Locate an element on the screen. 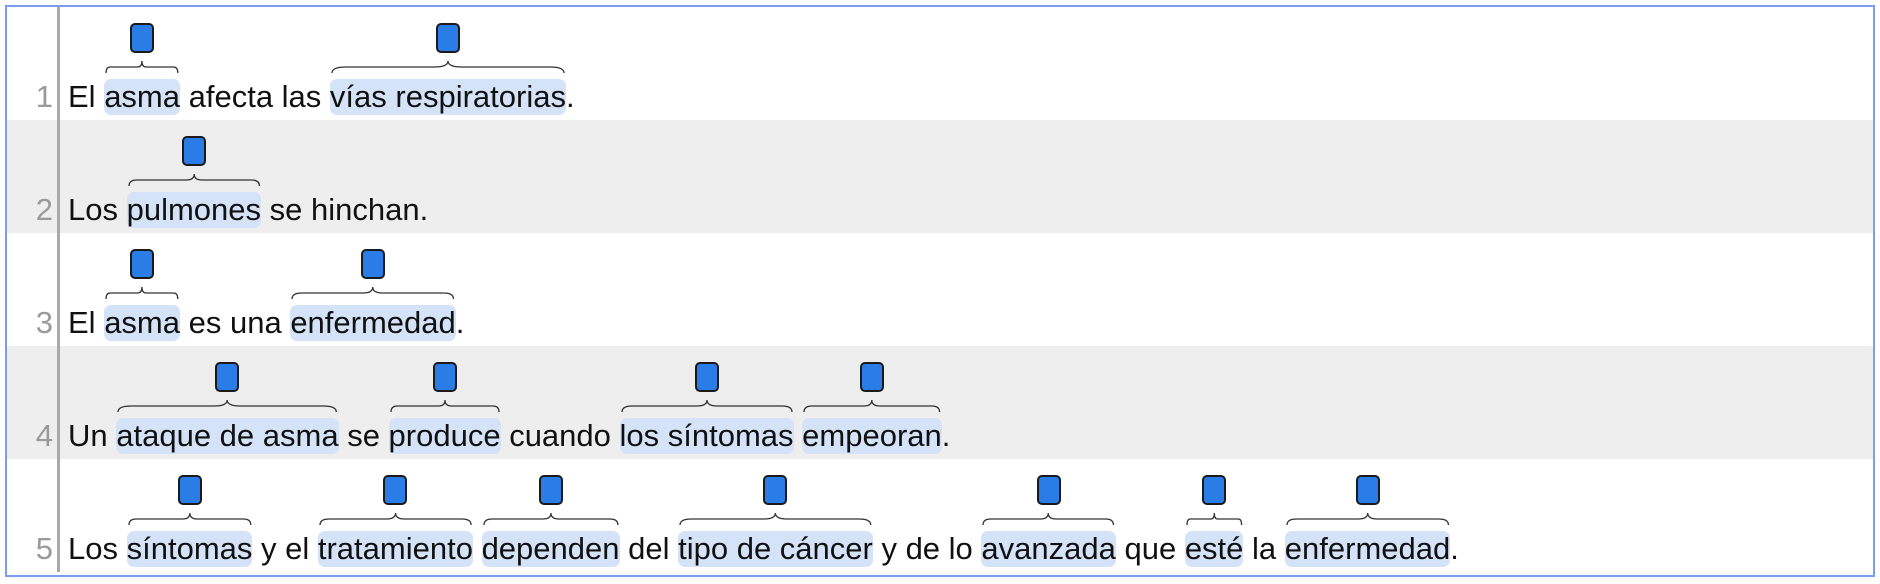 This screenshot has height=584, width=1880. annotated-span: produce is located at coordinates (444, 408).